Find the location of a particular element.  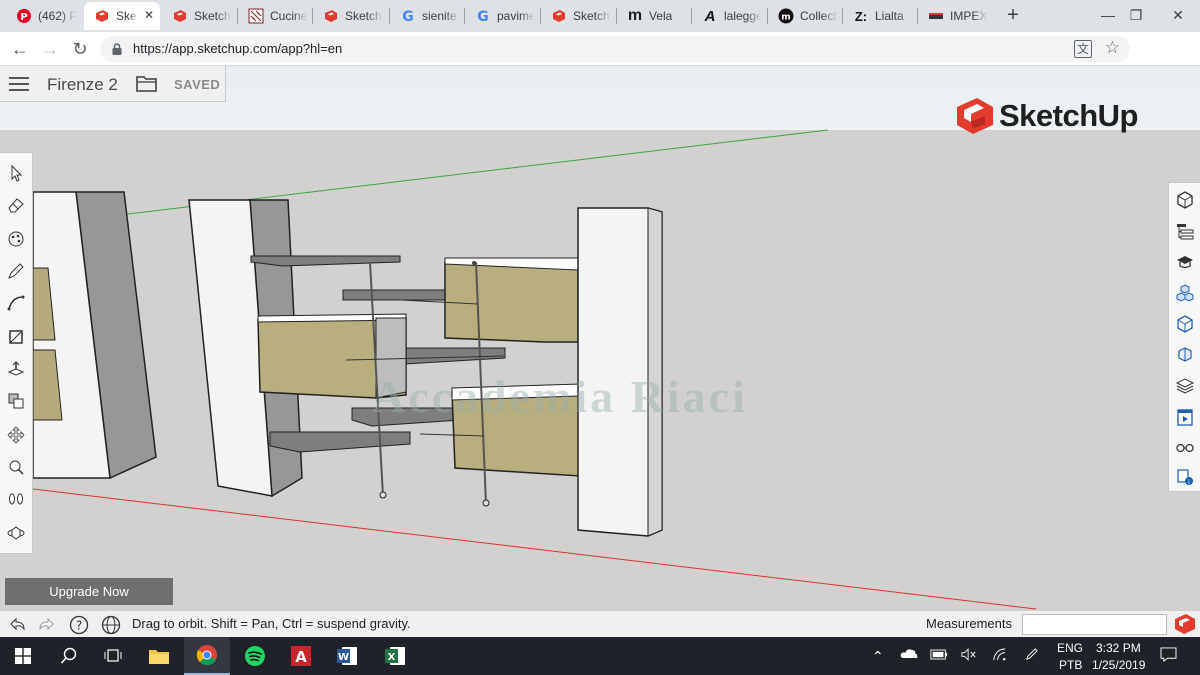

word-icon: W is located at coordinates (347, 656).